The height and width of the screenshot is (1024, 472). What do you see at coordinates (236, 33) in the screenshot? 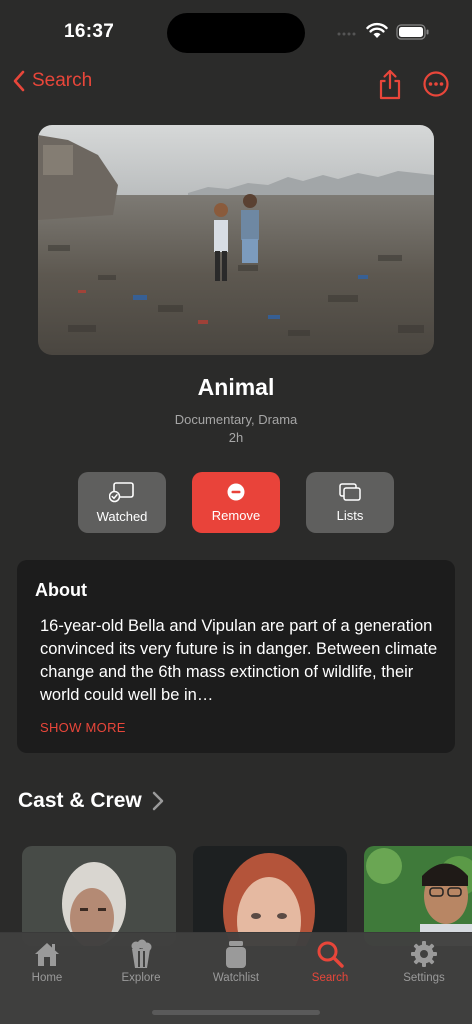
I see `dynamic-island` at bounding box center [236, 33].